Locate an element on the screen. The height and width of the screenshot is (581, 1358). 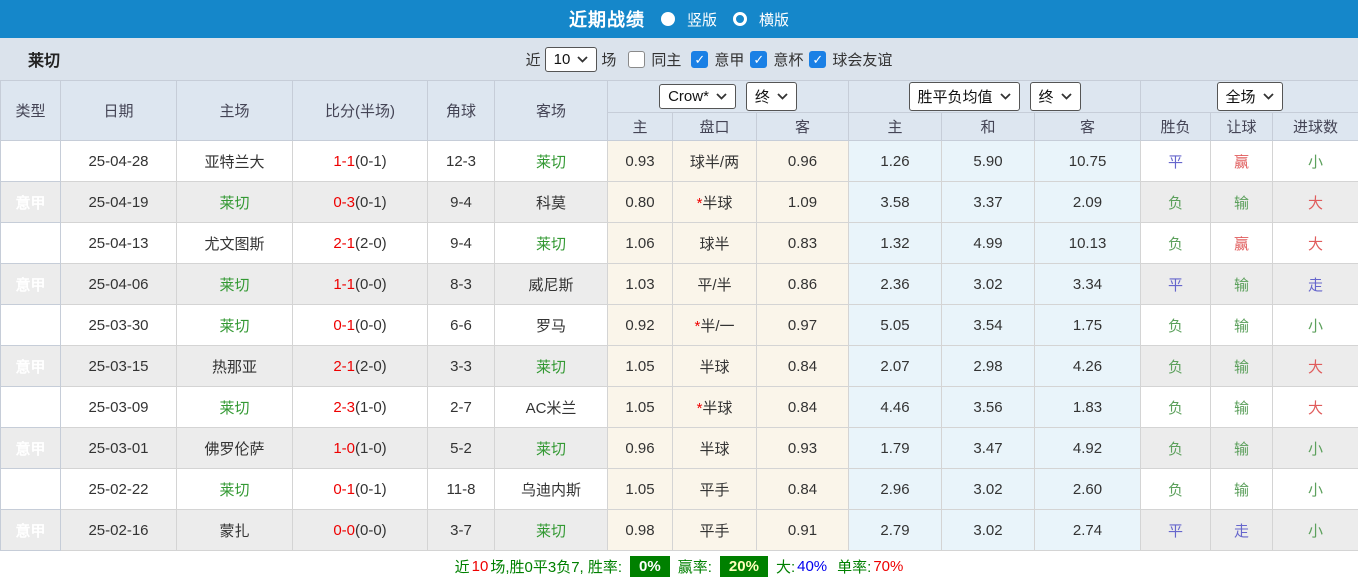
score-cell: 1-0(1-0) is located at coordinates (360, 448).